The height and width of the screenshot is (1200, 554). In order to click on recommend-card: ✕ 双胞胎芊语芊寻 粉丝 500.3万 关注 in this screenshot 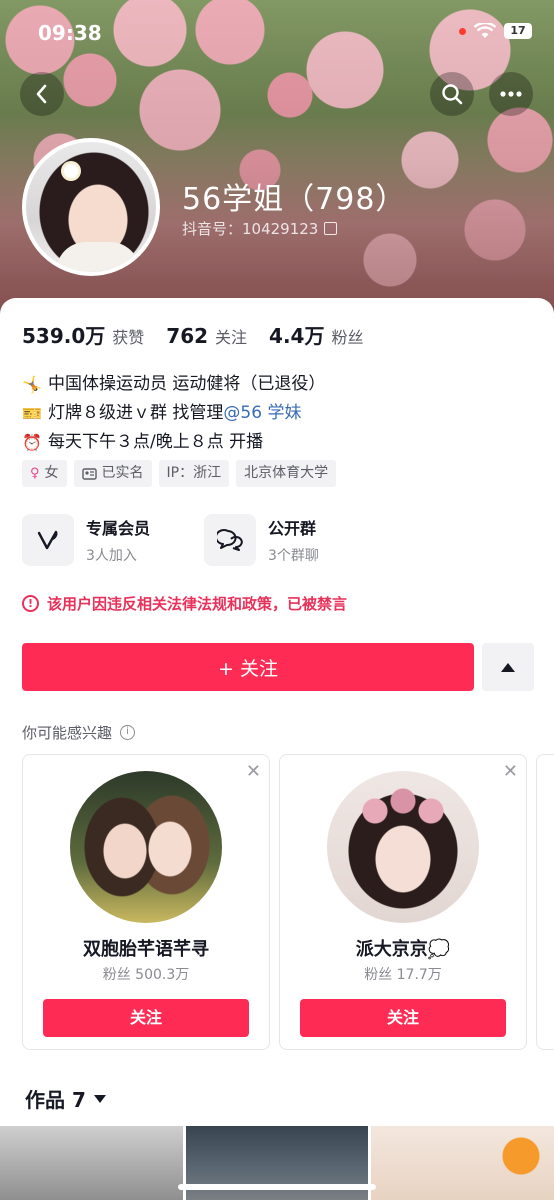, I will do `click(146, 902)`.